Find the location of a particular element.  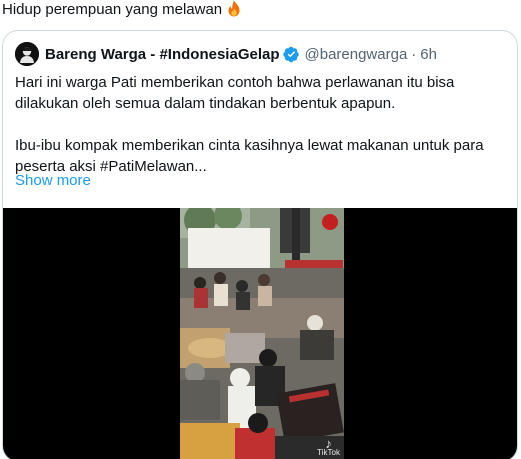

tiktok-label: TikTok is located at coordinates (328, 452).